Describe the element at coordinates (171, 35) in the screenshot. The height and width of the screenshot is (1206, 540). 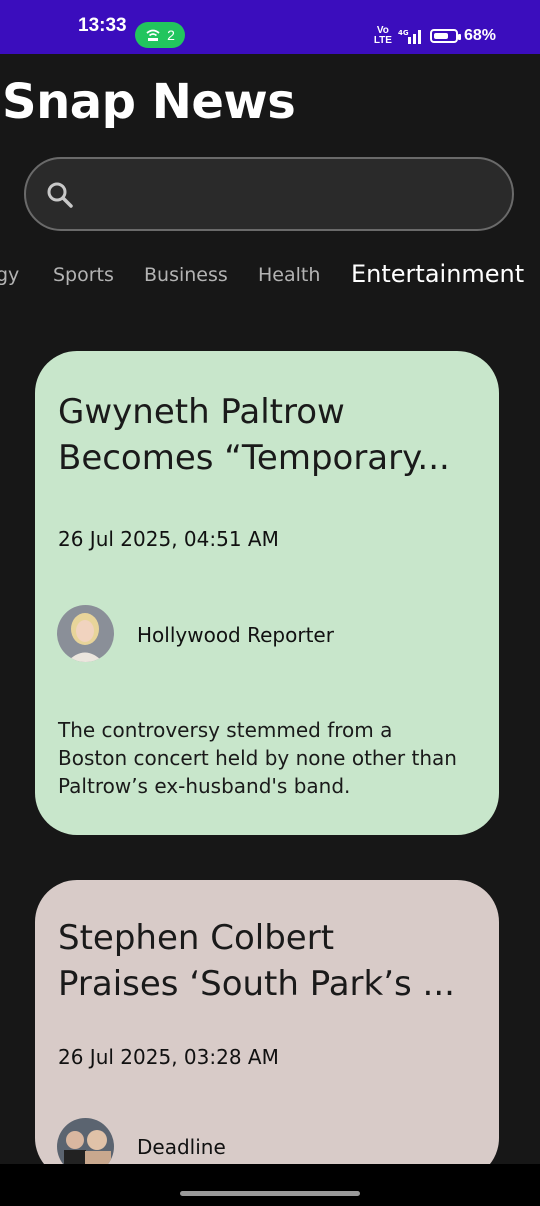
I see `hotspot-count: 2` at that location.